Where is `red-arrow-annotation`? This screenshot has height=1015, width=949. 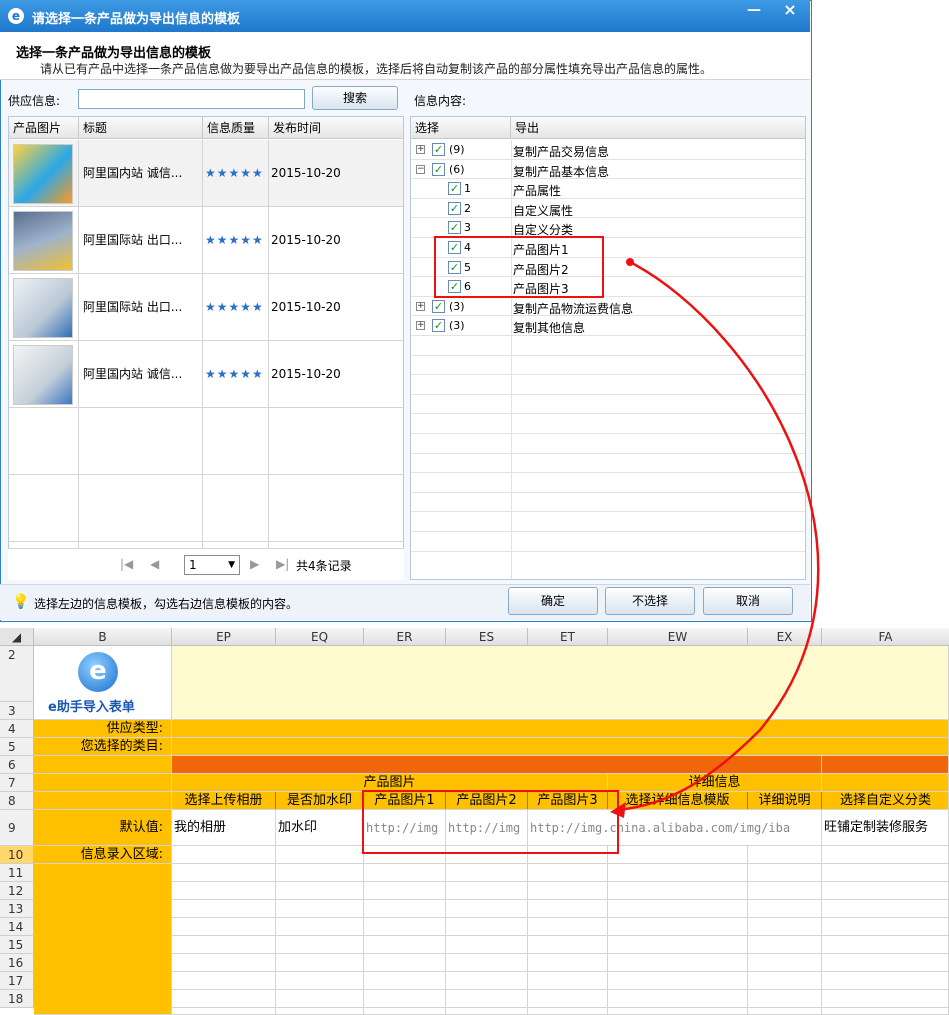
red-arrow-annotation is located at coordinates (715, 538).